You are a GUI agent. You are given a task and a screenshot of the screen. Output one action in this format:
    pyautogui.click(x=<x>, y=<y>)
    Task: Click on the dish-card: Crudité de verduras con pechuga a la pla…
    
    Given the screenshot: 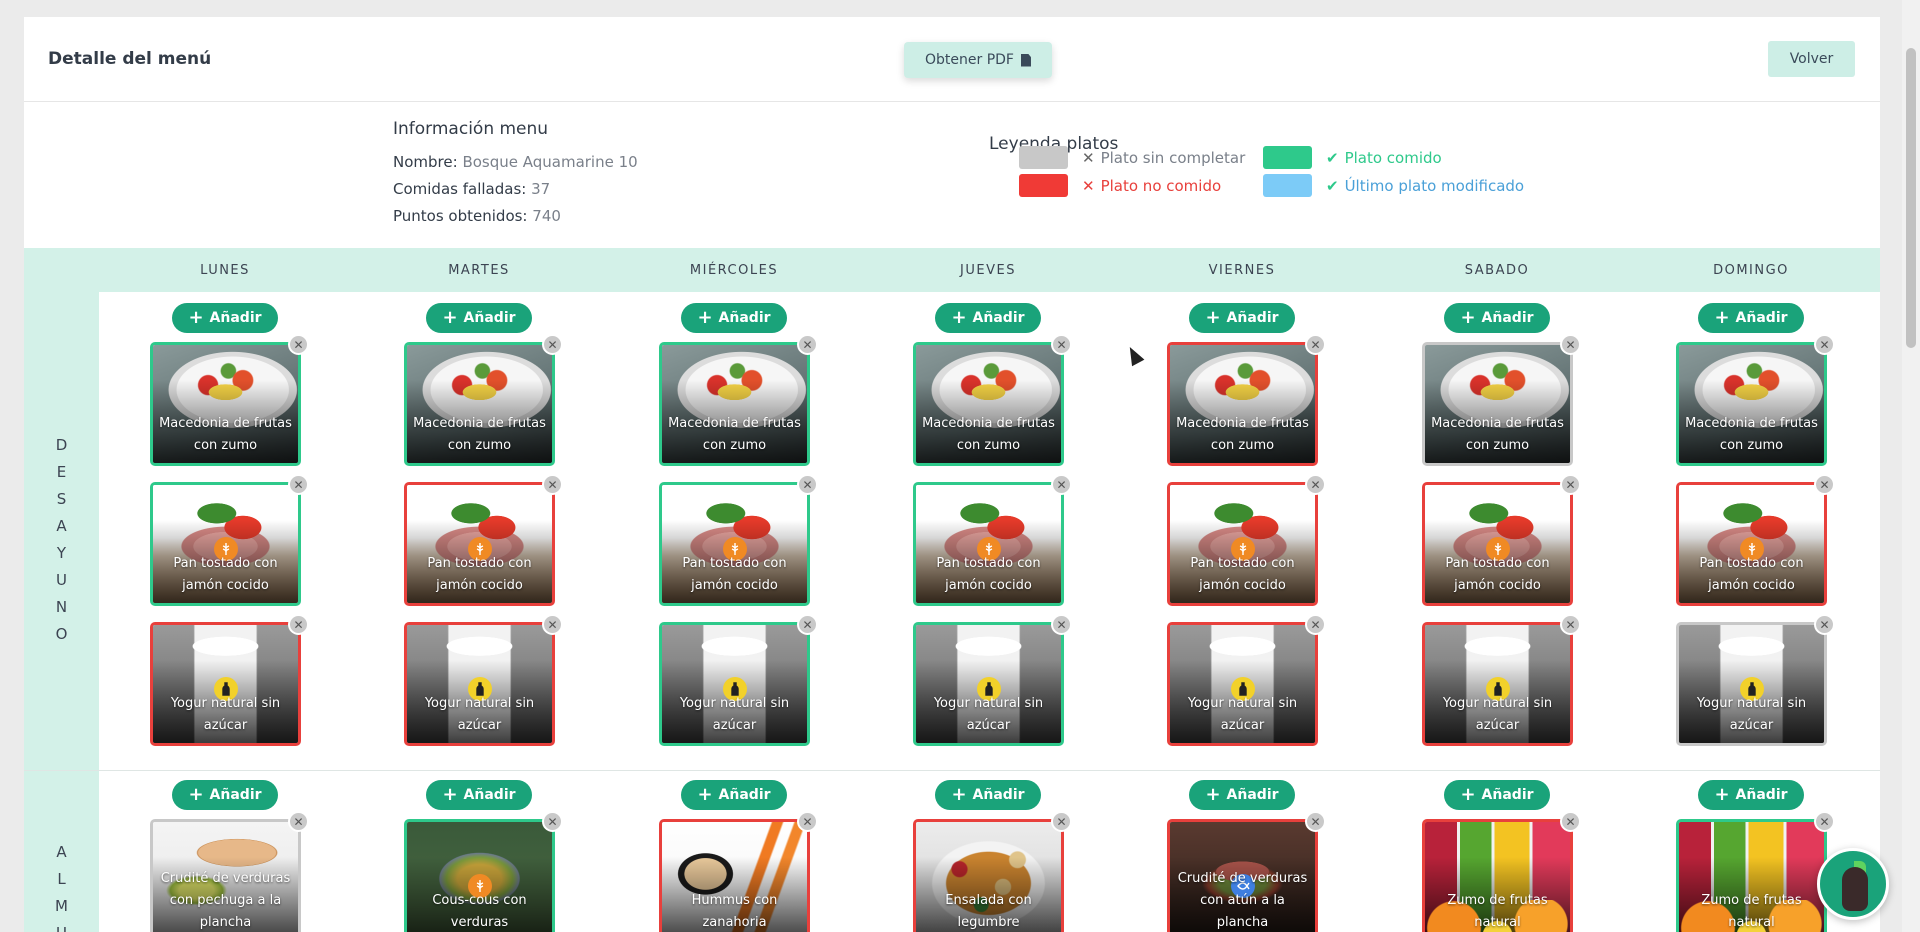 What is the action you would take?
    pyautogui.click(x=229, y=871)
    